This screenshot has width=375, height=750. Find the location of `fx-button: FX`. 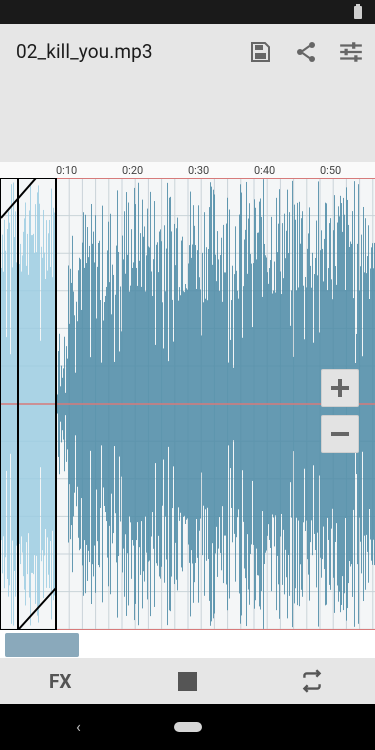

fx-button: FX is located at coordinates (60, 681).